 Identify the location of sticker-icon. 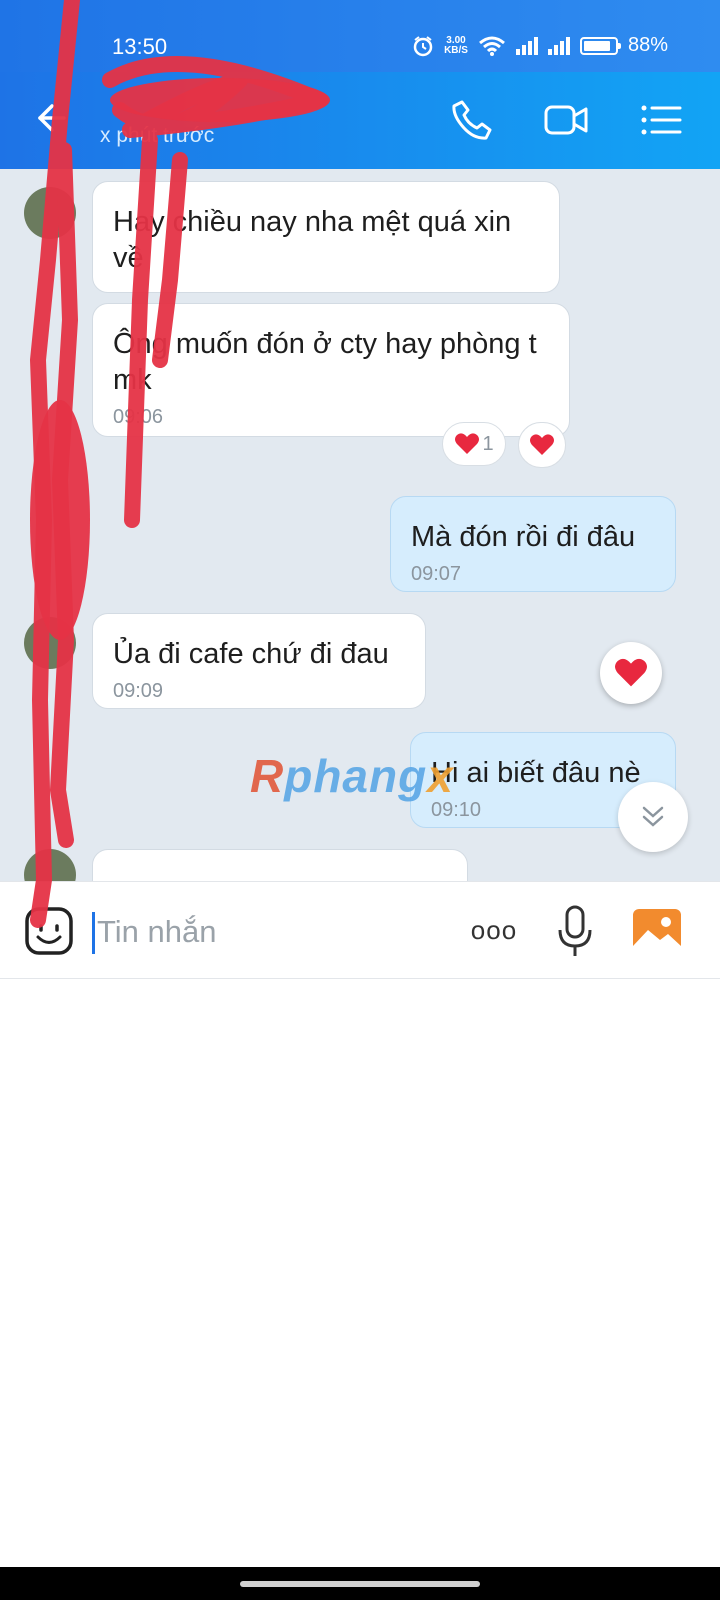
(49, 931).